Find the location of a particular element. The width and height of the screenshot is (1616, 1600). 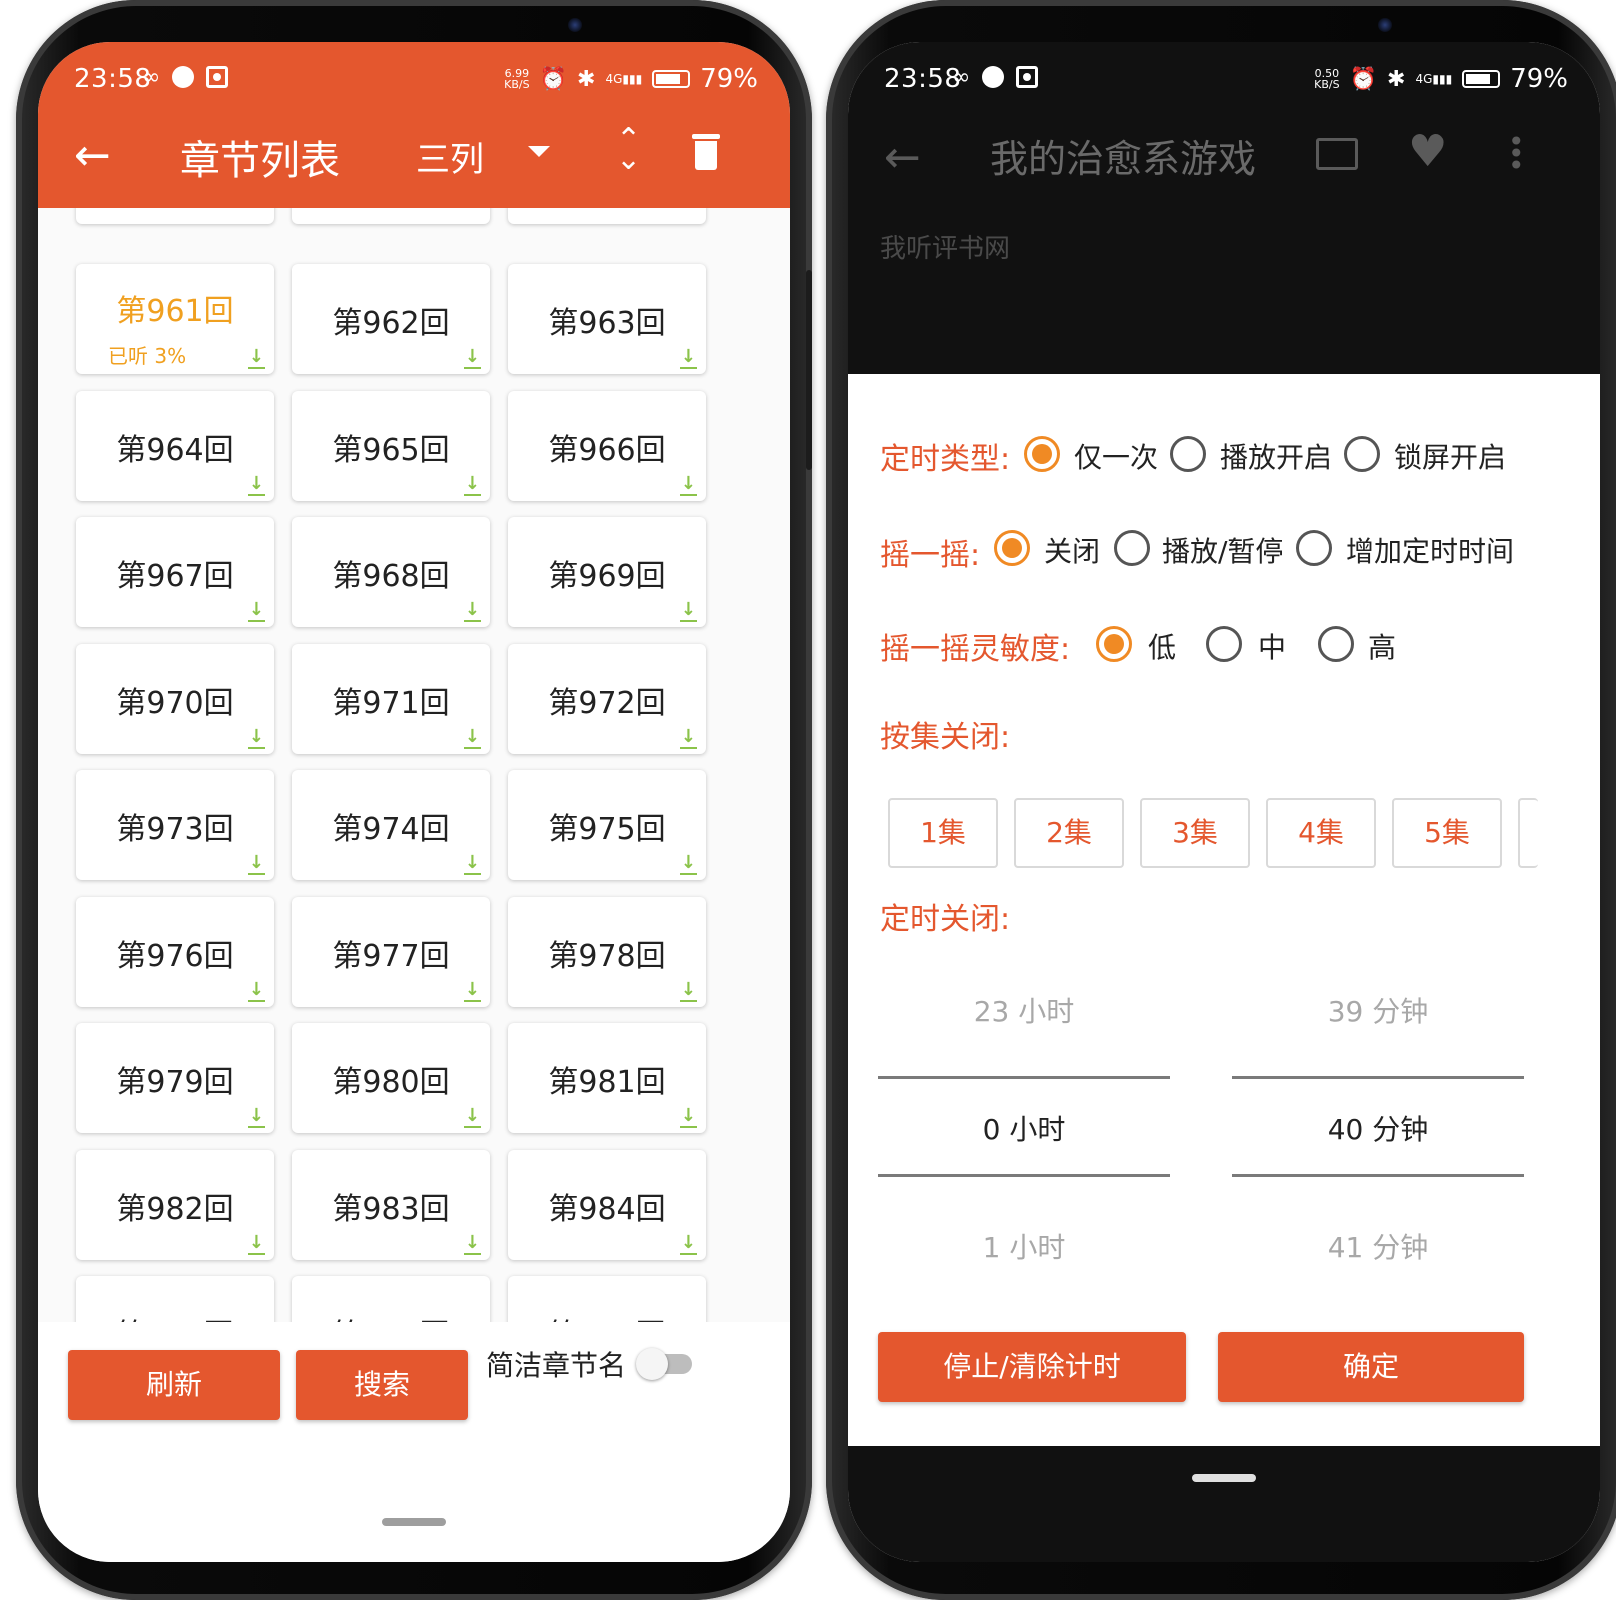

chapter-card: 第974回 ↓ is located at coordinates (391, 825).